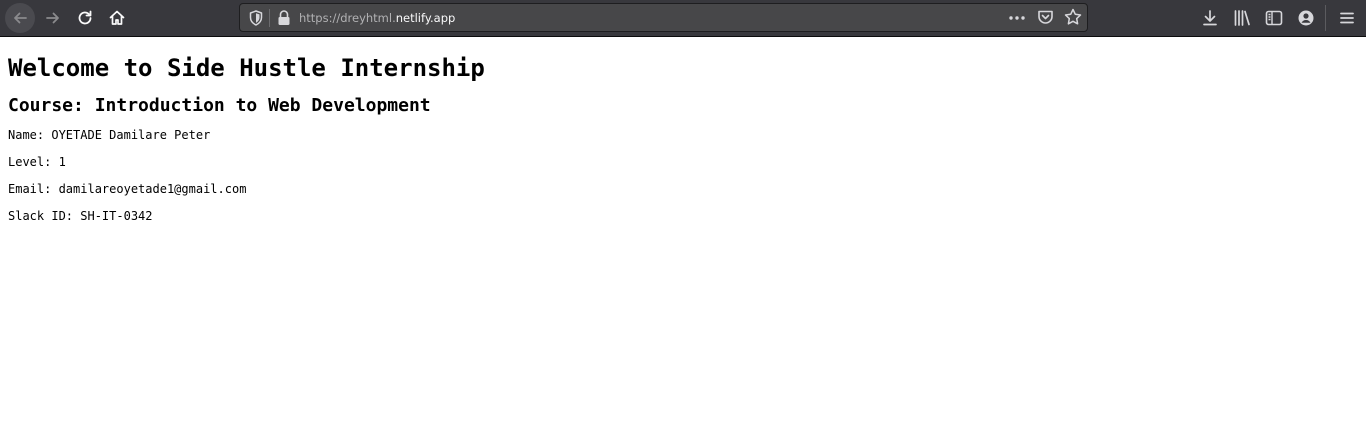  Describe the element at coordinates (1242, 18) in the screenshot. I see `library-icon` at that location.